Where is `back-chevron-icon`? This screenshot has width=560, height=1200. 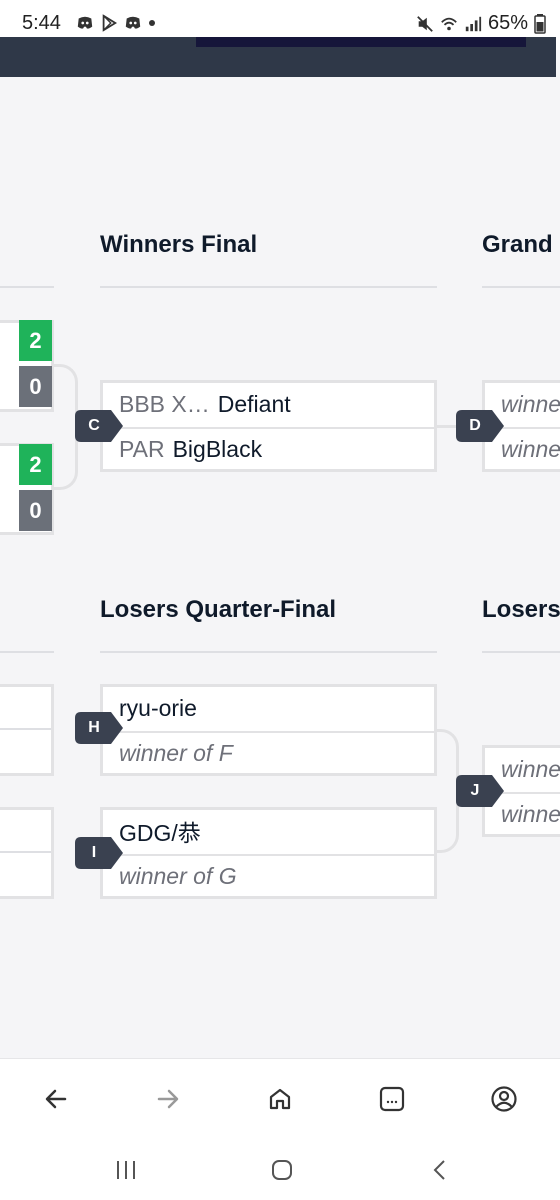 back-chevron-icon is located at coordinates (439, 1170).